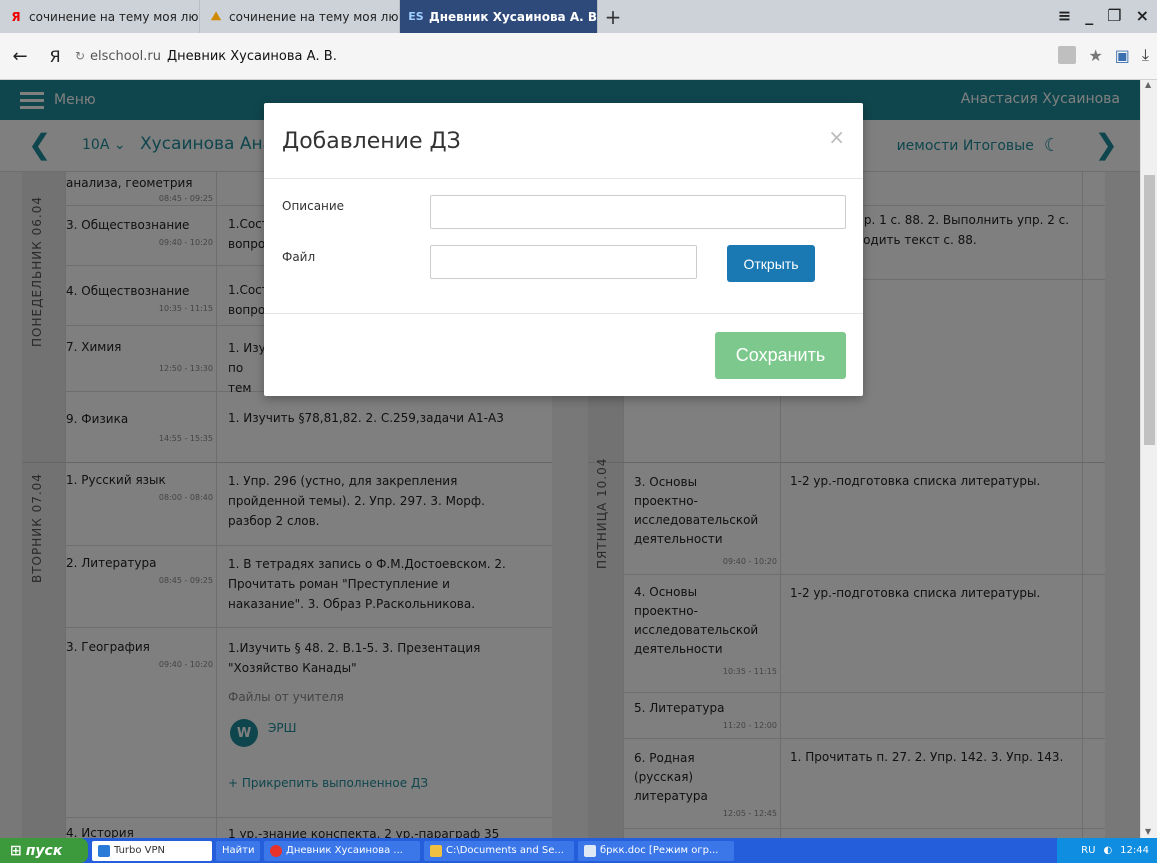 Image resolution: width=1157 pixels, height=863 pixels. Describe the element at coordinates (416, 16) in the screenshot. I see `elschool-icon: ES` at that location.